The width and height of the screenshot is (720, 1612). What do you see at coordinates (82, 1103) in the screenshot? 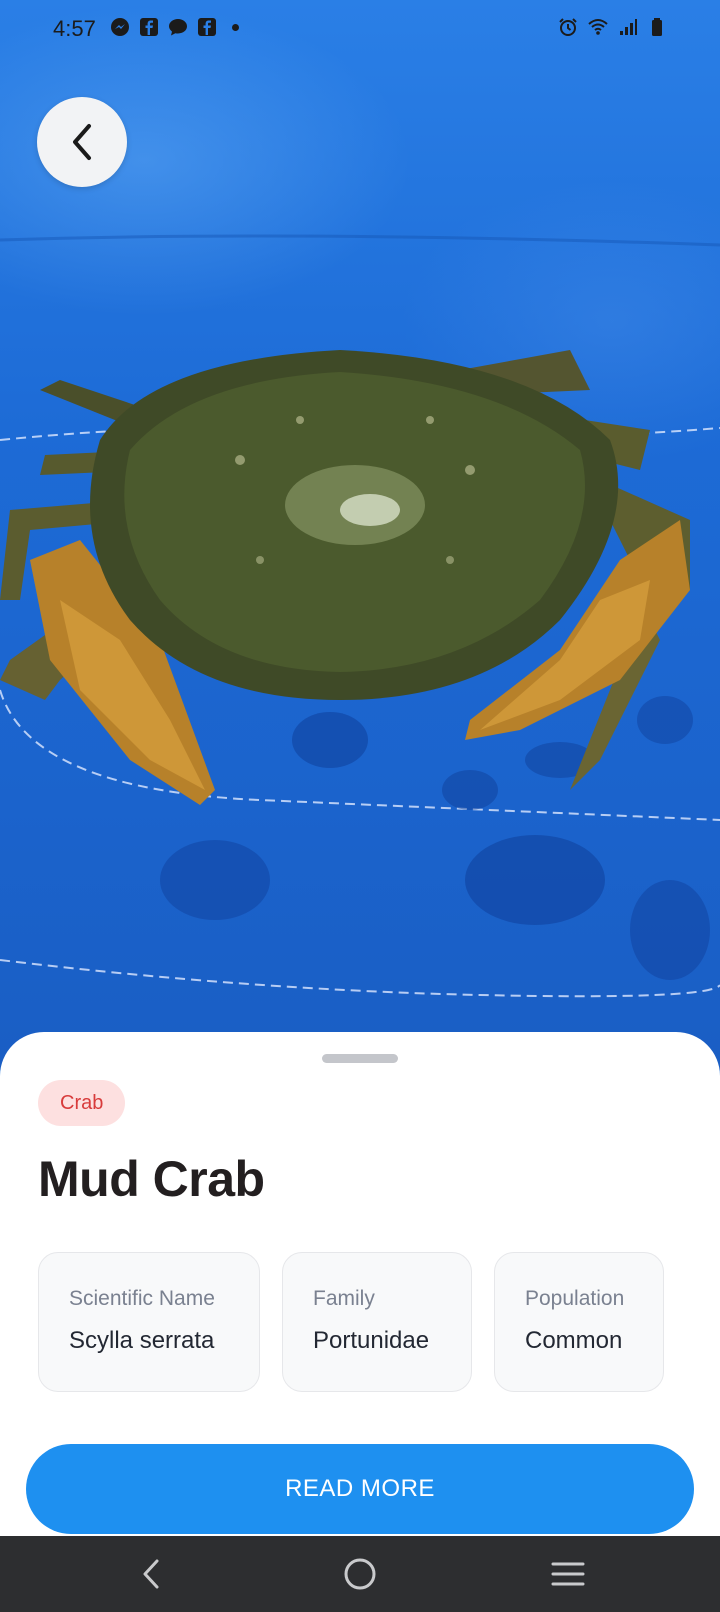
I see `category-tag: Crab` at bounding box center [82, 1103].